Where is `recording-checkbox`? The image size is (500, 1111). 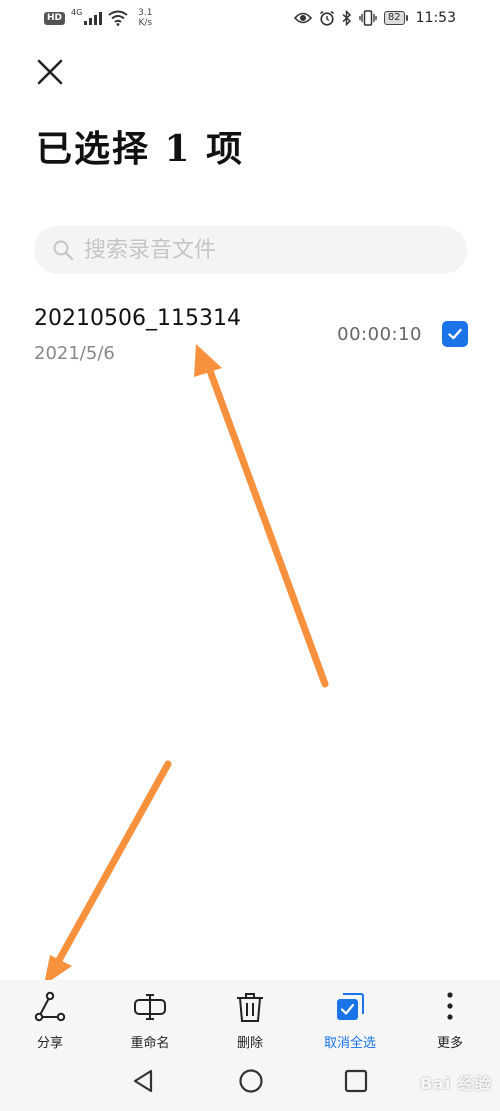
recording-checkbox is located at coordinates (455, 334).